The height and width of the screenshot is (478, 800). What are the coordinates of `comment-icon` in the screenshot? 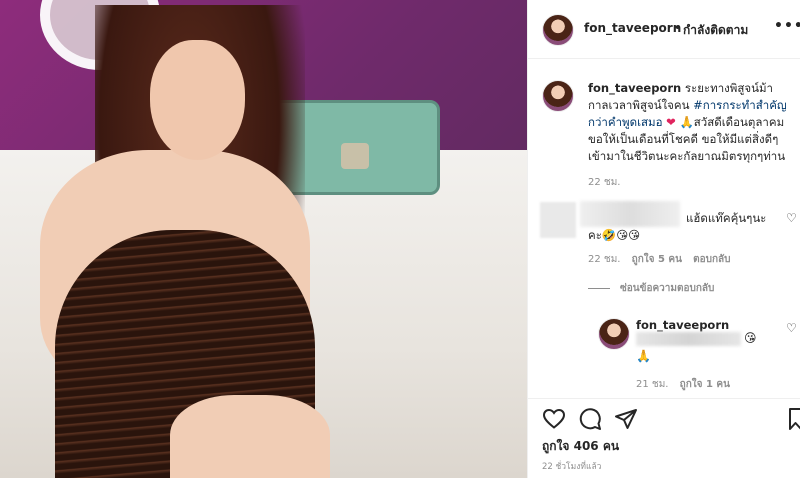 It's located at (590, 419).